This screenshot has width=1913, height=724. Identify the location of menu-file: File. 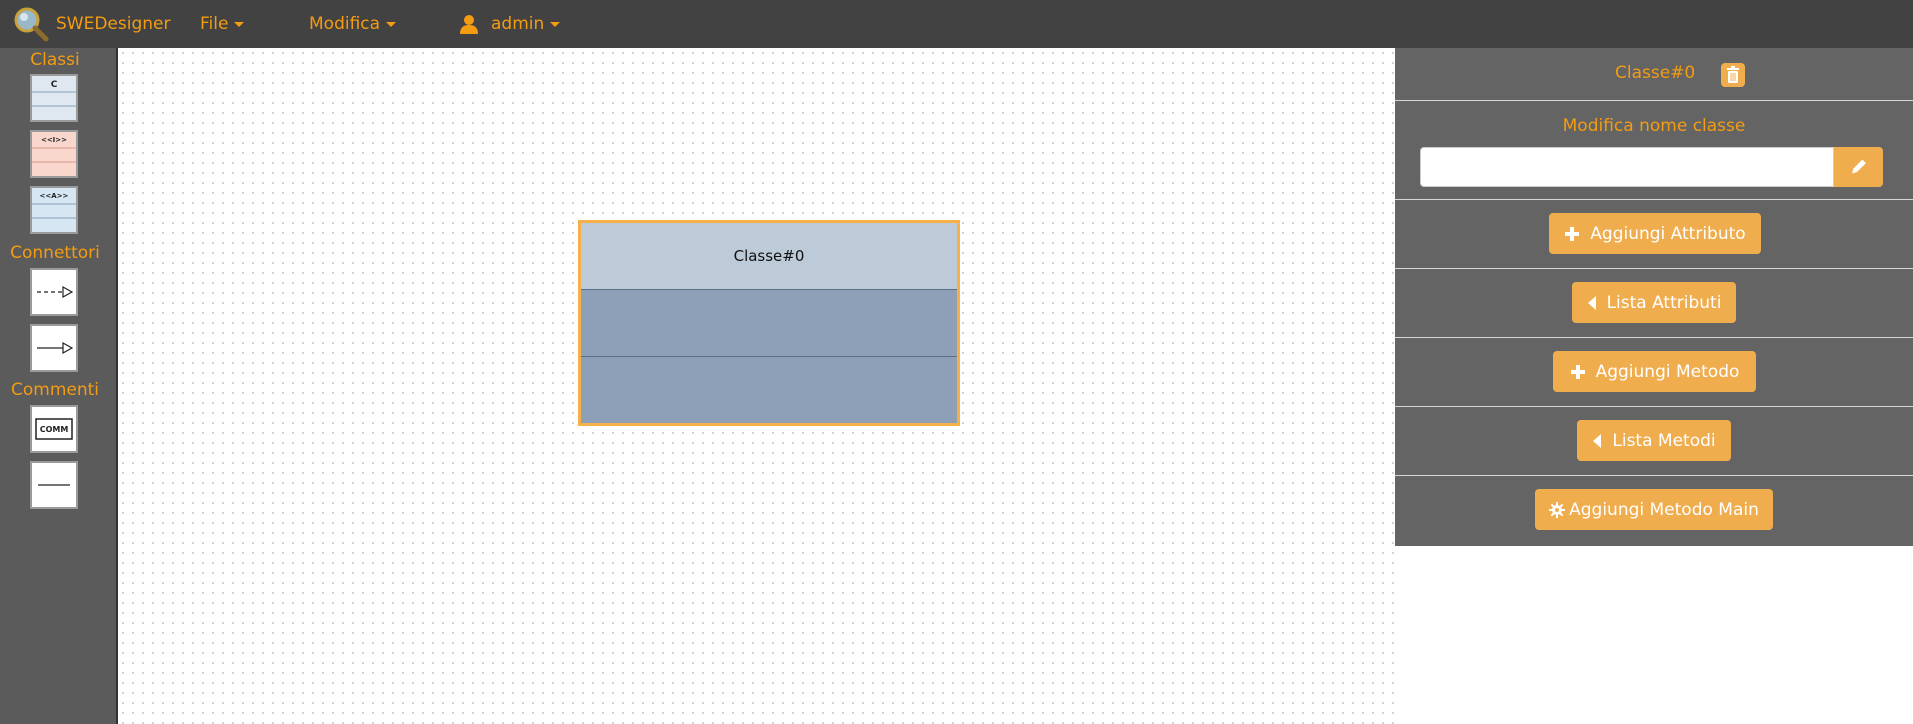
(222, 24).